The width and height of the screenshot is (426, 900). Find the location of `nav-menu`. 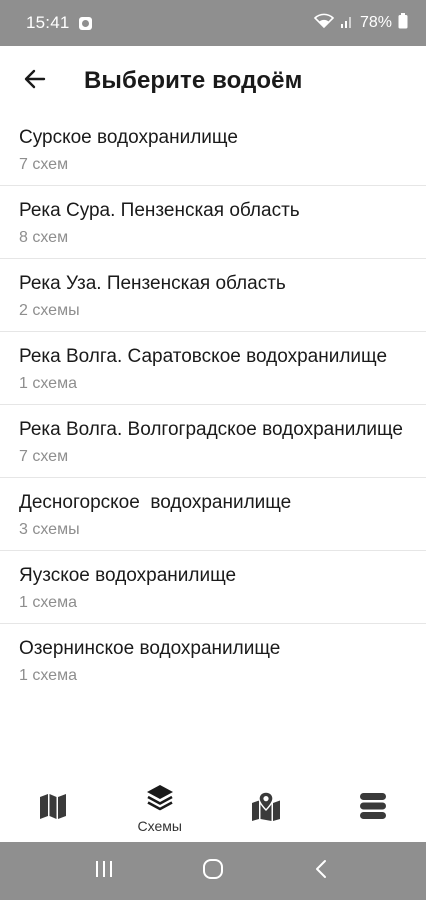

nav-menu is located at coordinates (373, 808).